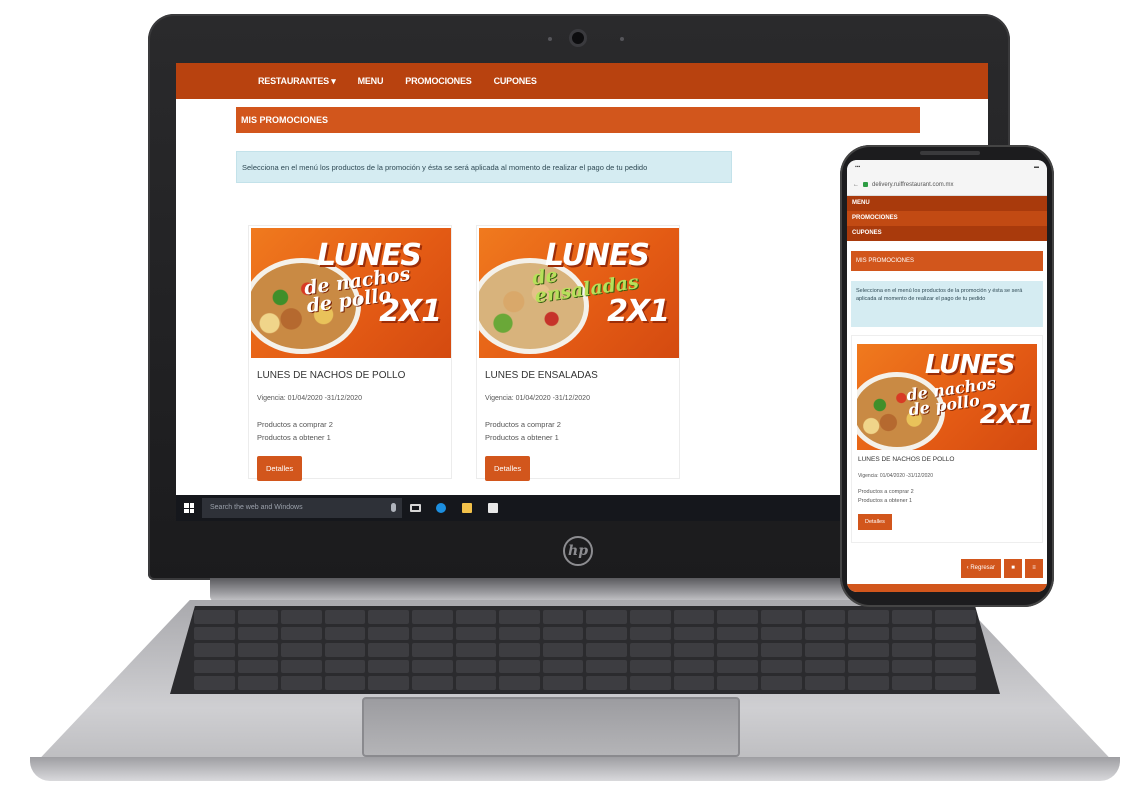 Image resolution: width=1140 pixels, height=799 pixels. Describe the element at coordinates (947, 233) in the screenshot. I see `phone-menu-cupones: CUPONES` at that location.